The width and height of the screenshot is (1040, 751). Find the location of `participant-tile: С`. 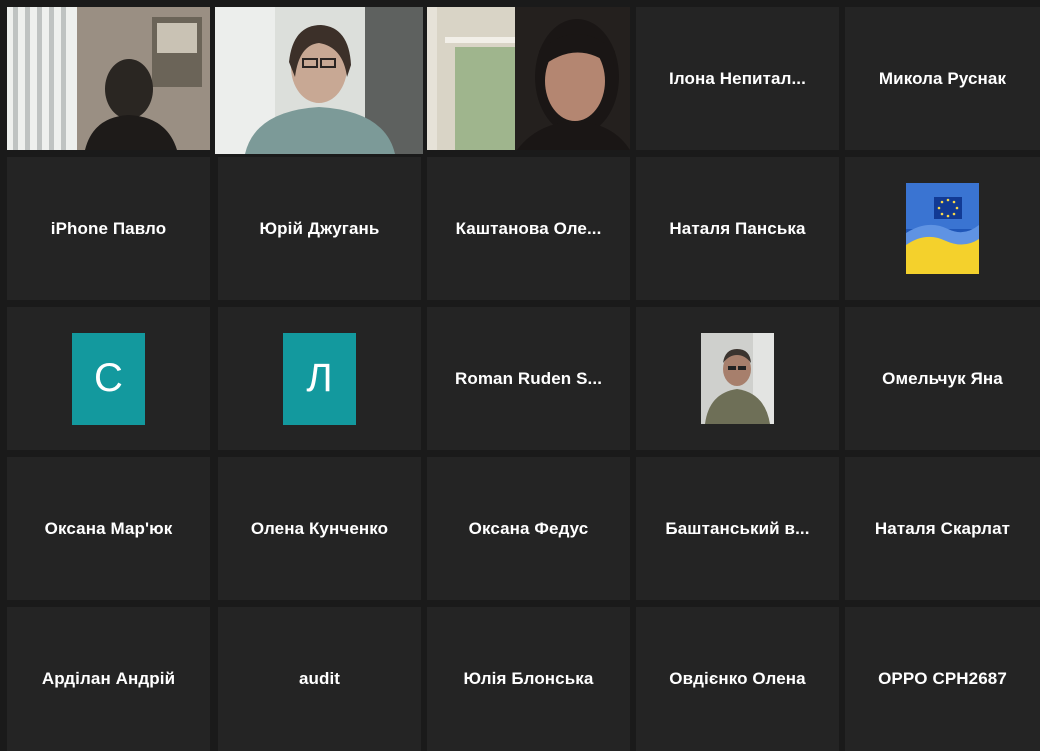

participant-tile: С is located at coordinates (108, 378).